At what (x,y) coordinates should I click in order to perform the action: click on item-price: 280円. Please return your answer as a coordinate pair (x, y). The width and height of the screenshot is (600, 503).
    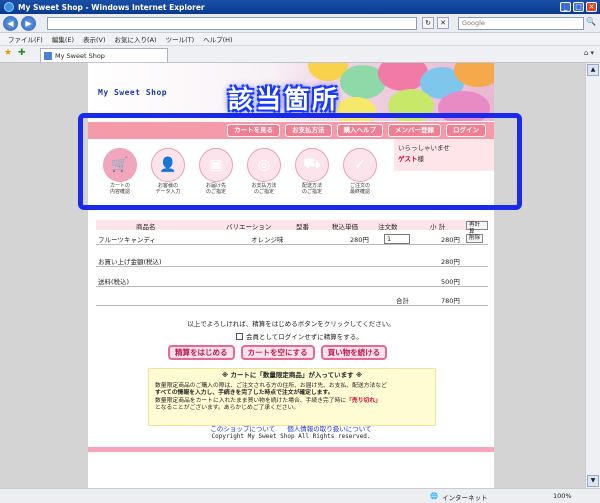
    Looking at the image, I should click on (359, 240).